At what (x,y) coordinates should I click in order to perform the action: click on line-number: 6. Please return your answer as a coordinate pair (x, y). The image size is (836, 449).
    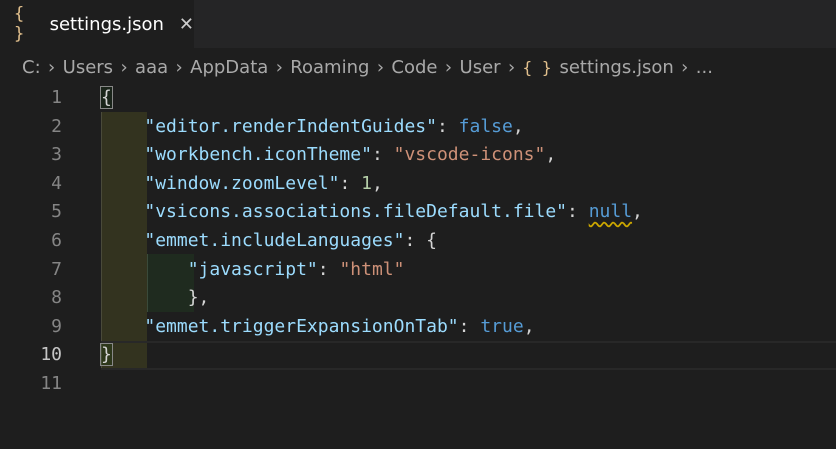
    Looking at the image, I should click on (56, 240).